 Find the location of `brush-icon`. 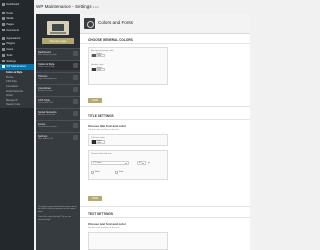

brush-icon is located at coordinates (3, 38).